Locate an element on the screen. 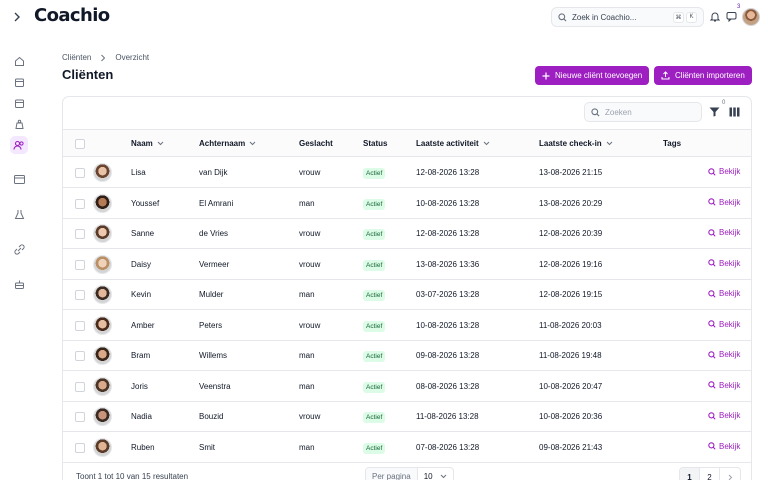 This screenshot has height=480, width=768. sidebar-item-clients is located at coordinates (19, 145).